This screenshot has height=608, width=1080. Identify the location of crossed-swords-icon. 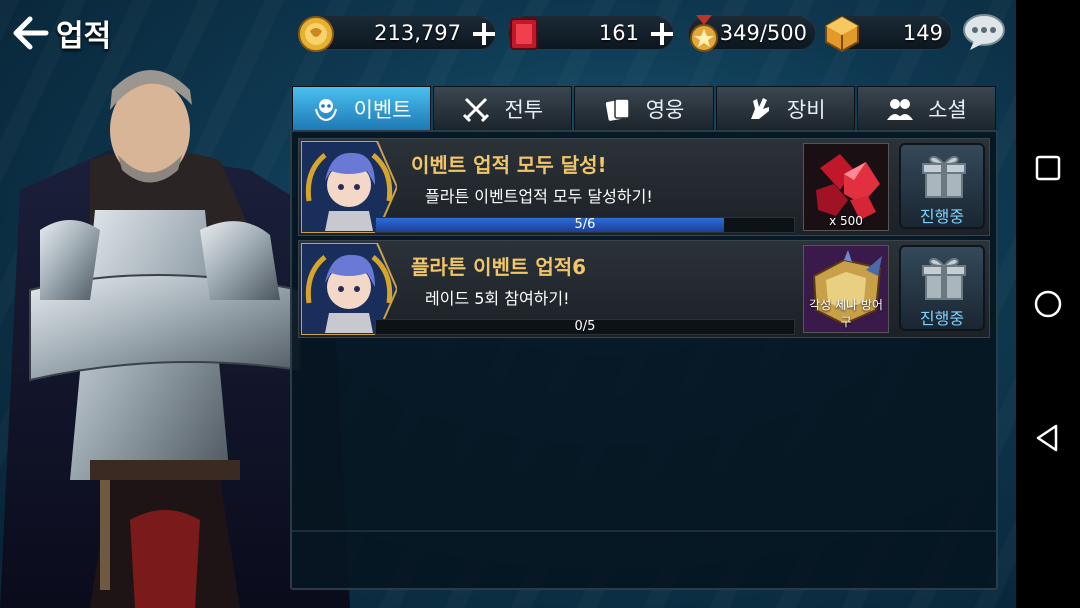
(476, 109).